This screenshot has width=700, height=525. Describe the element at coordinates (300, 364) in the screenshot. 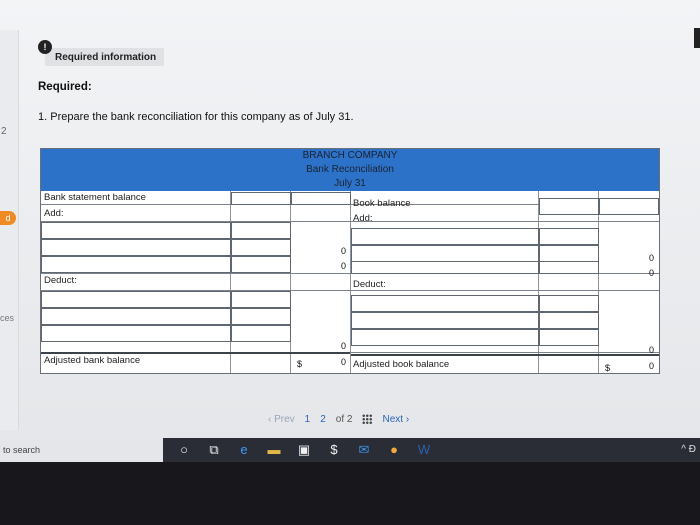

I see `adjusted-bank-currency: $` at that location.